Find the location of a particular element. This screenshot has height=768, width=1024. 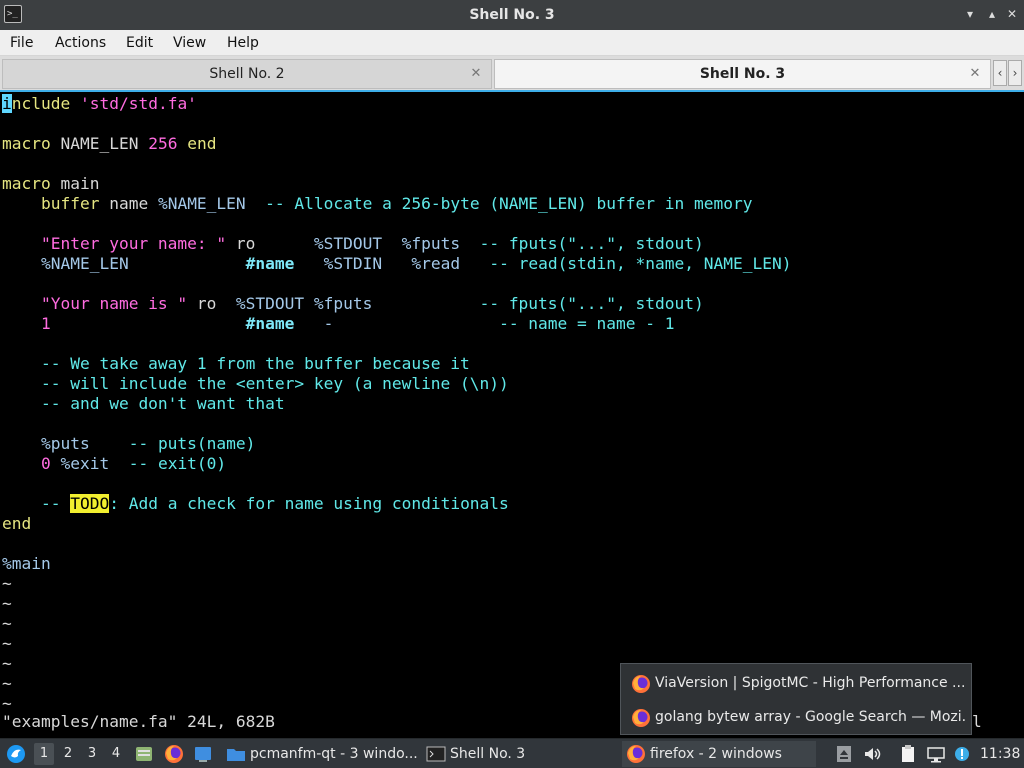

code-token: nclude is located at coordinates (41, 103).